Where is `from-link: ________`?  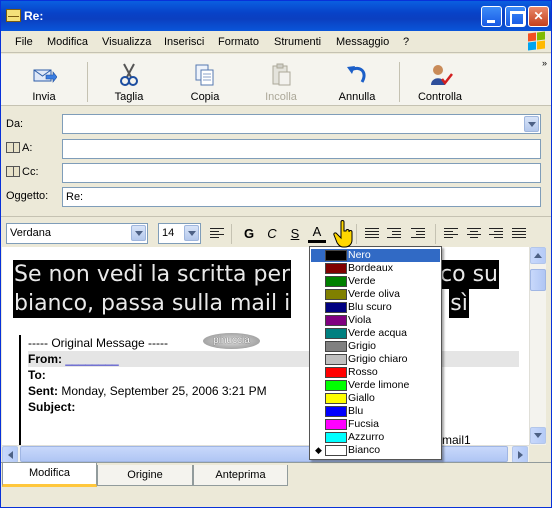
from-link: ________ is located at coordinates (91, 359).